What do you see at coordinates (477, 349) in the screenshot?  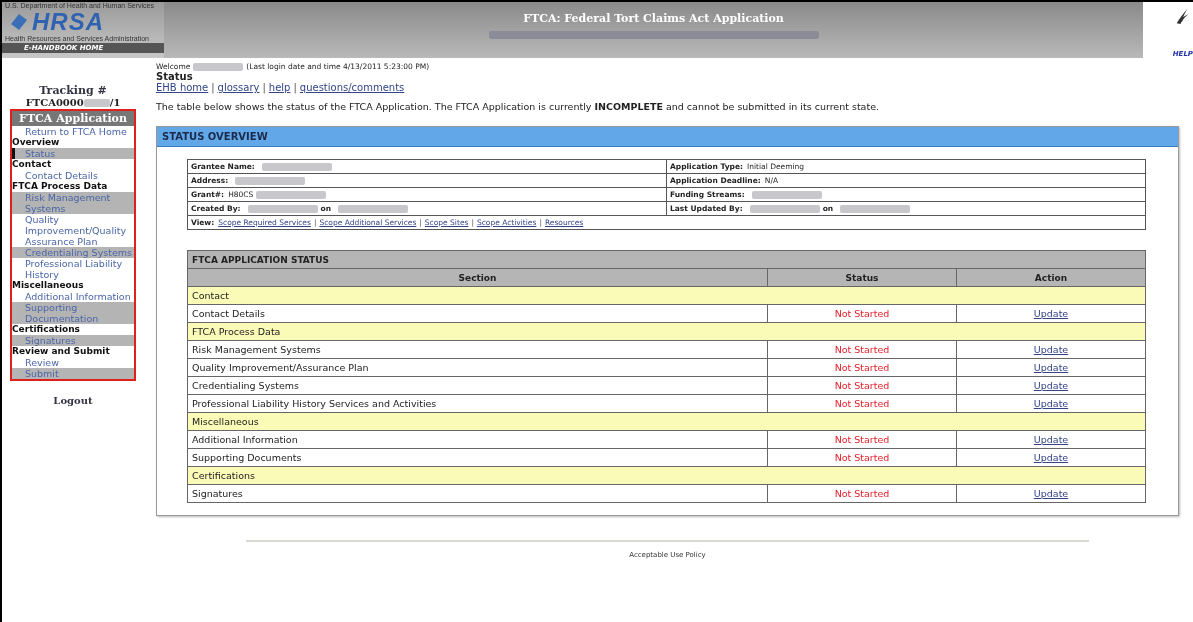 I see `table-cell: Risk Management Systems` at bounding box center [477, 349].